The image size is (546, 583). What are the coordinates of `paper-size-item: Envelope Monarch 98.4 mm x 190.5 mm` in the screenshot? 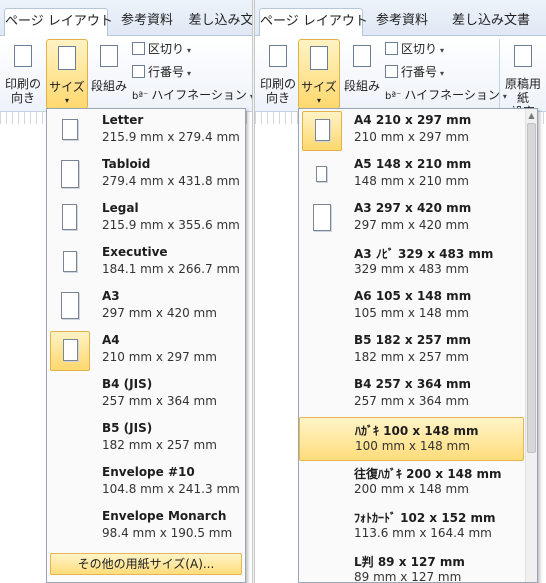 It's located at (146, 527).